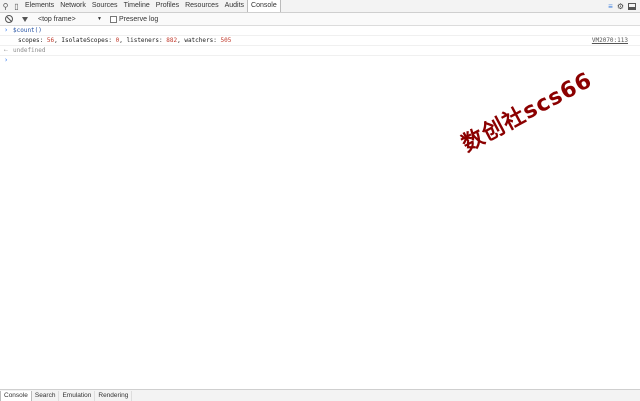 The height and width of the screenshot is (401, 640). What do you see at coordinates (234, 6) in the screenshot?
I see `tab-audits: Audits` at bounding box center [234, 6].